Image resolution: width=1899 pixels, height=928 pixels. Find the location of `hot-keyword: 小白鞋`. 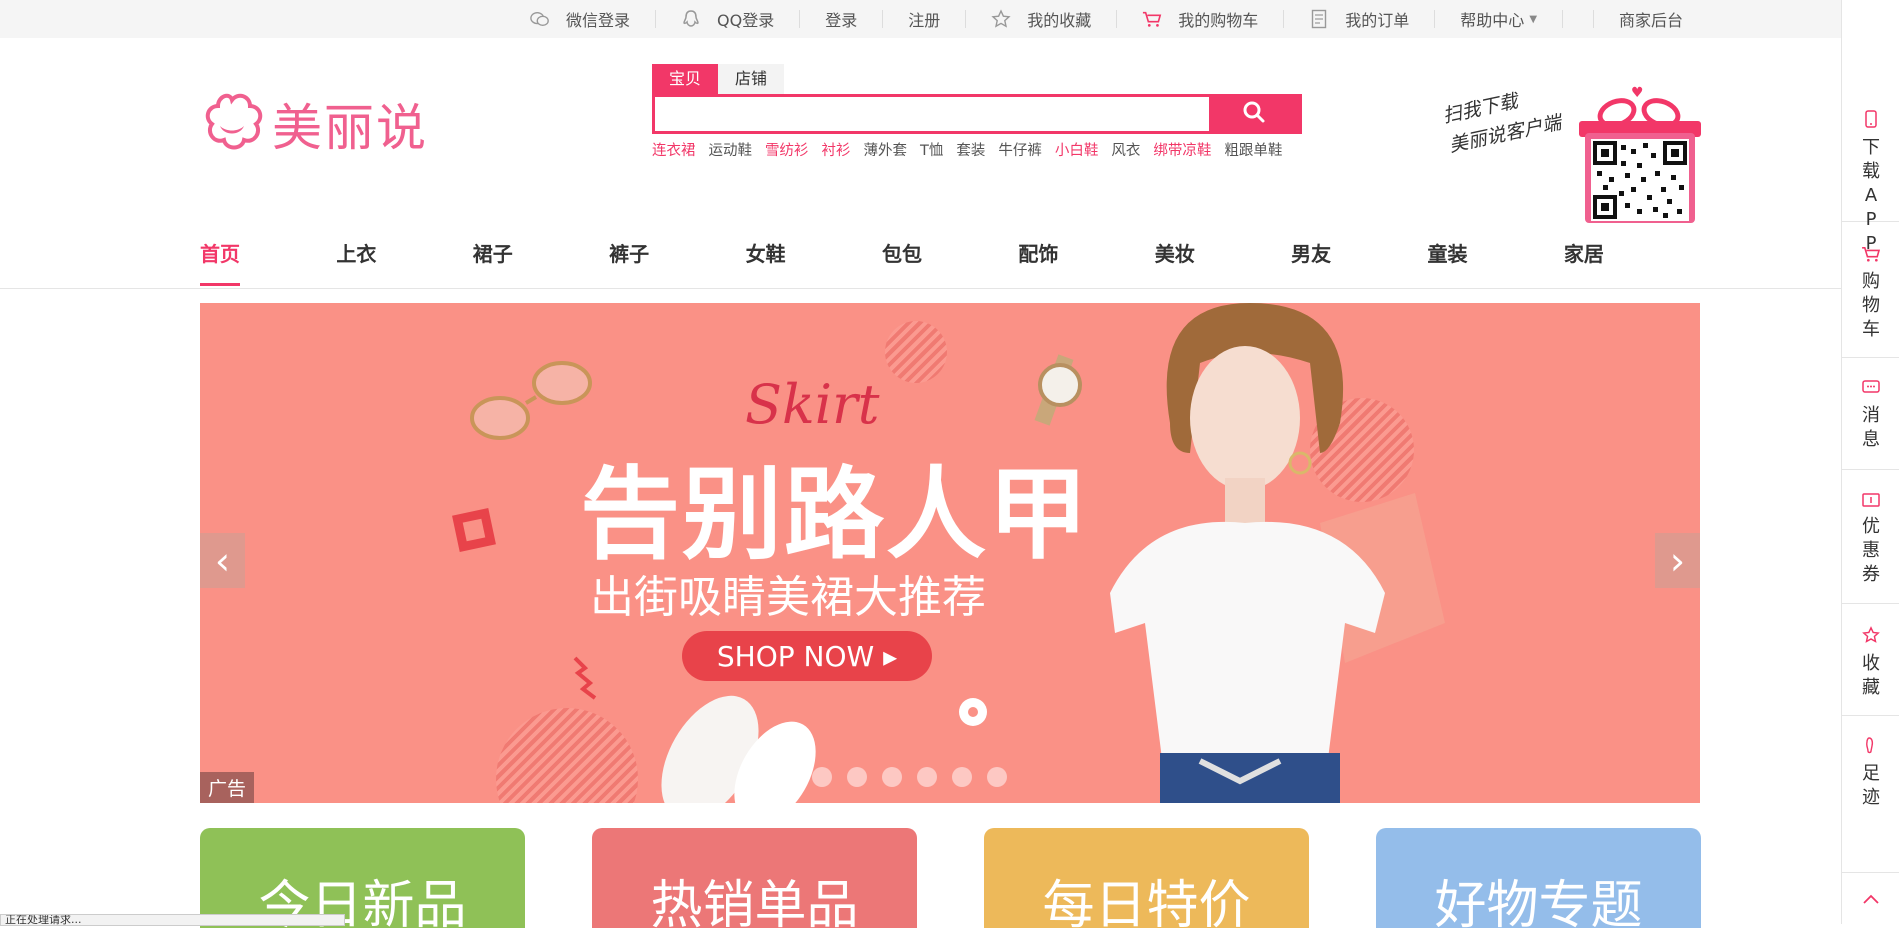

hot-keyword: 小白鞋 is located at coordinates (1077, 149).